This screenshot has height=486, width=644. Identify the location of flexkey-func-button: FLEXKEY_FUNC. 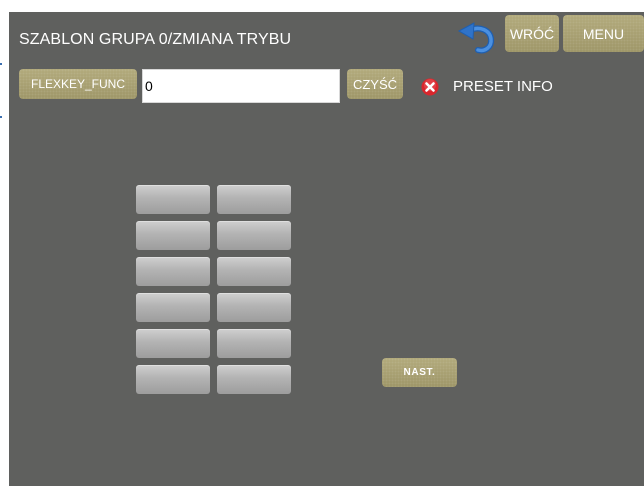
(78, 84).